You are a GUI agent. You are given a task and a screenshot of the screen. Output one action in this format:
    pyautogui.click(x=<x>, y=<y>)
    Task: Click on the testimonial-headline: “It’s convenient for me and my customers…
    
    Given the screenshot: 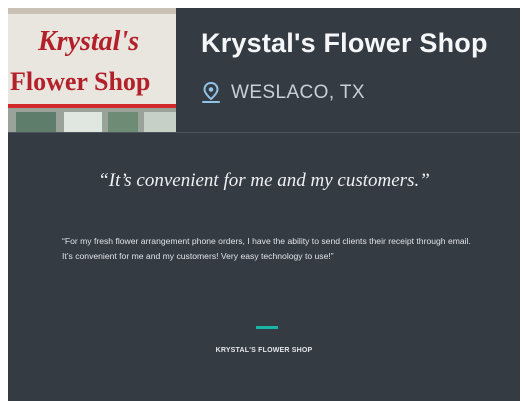 What is the action you would take?
    pyautogui.click(x=264, y=180)
    